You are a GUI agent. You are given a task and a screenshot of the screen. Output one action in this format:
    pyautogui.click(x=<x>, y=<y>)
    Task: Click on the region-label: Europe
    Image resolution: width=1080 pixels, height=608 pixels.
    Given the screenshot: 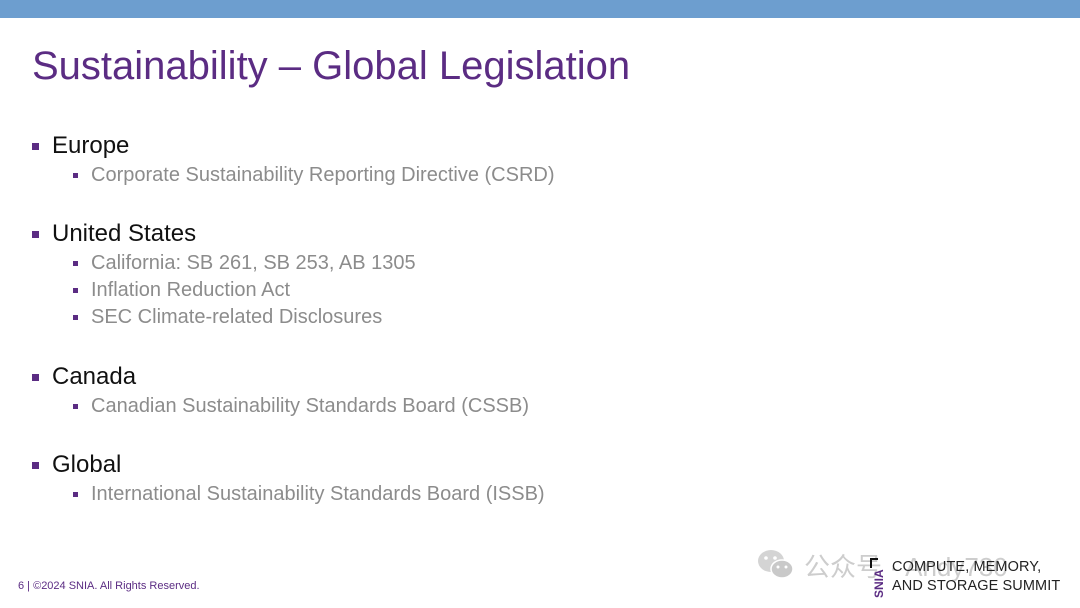 What is the action you would take?
    pyautogui.click(x=91, y=145)
    